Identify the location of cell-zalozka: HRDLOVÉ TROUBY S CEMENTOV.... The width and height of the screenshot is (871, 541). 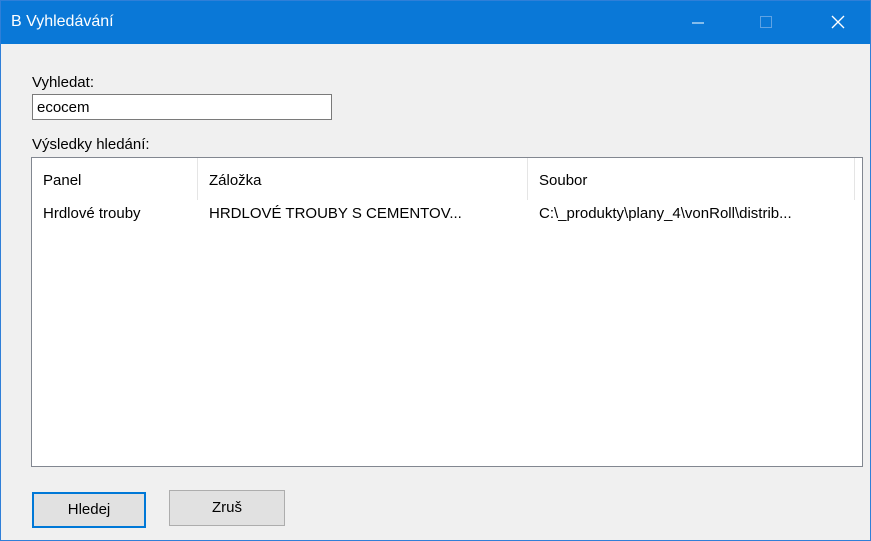
(335, 213).